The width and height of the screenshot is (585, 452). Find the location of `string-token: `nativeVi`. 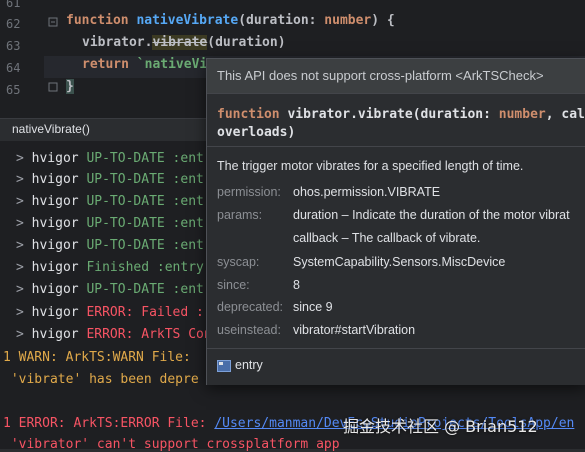

string-token: `nativeVi is located at coordinates (172, 64).